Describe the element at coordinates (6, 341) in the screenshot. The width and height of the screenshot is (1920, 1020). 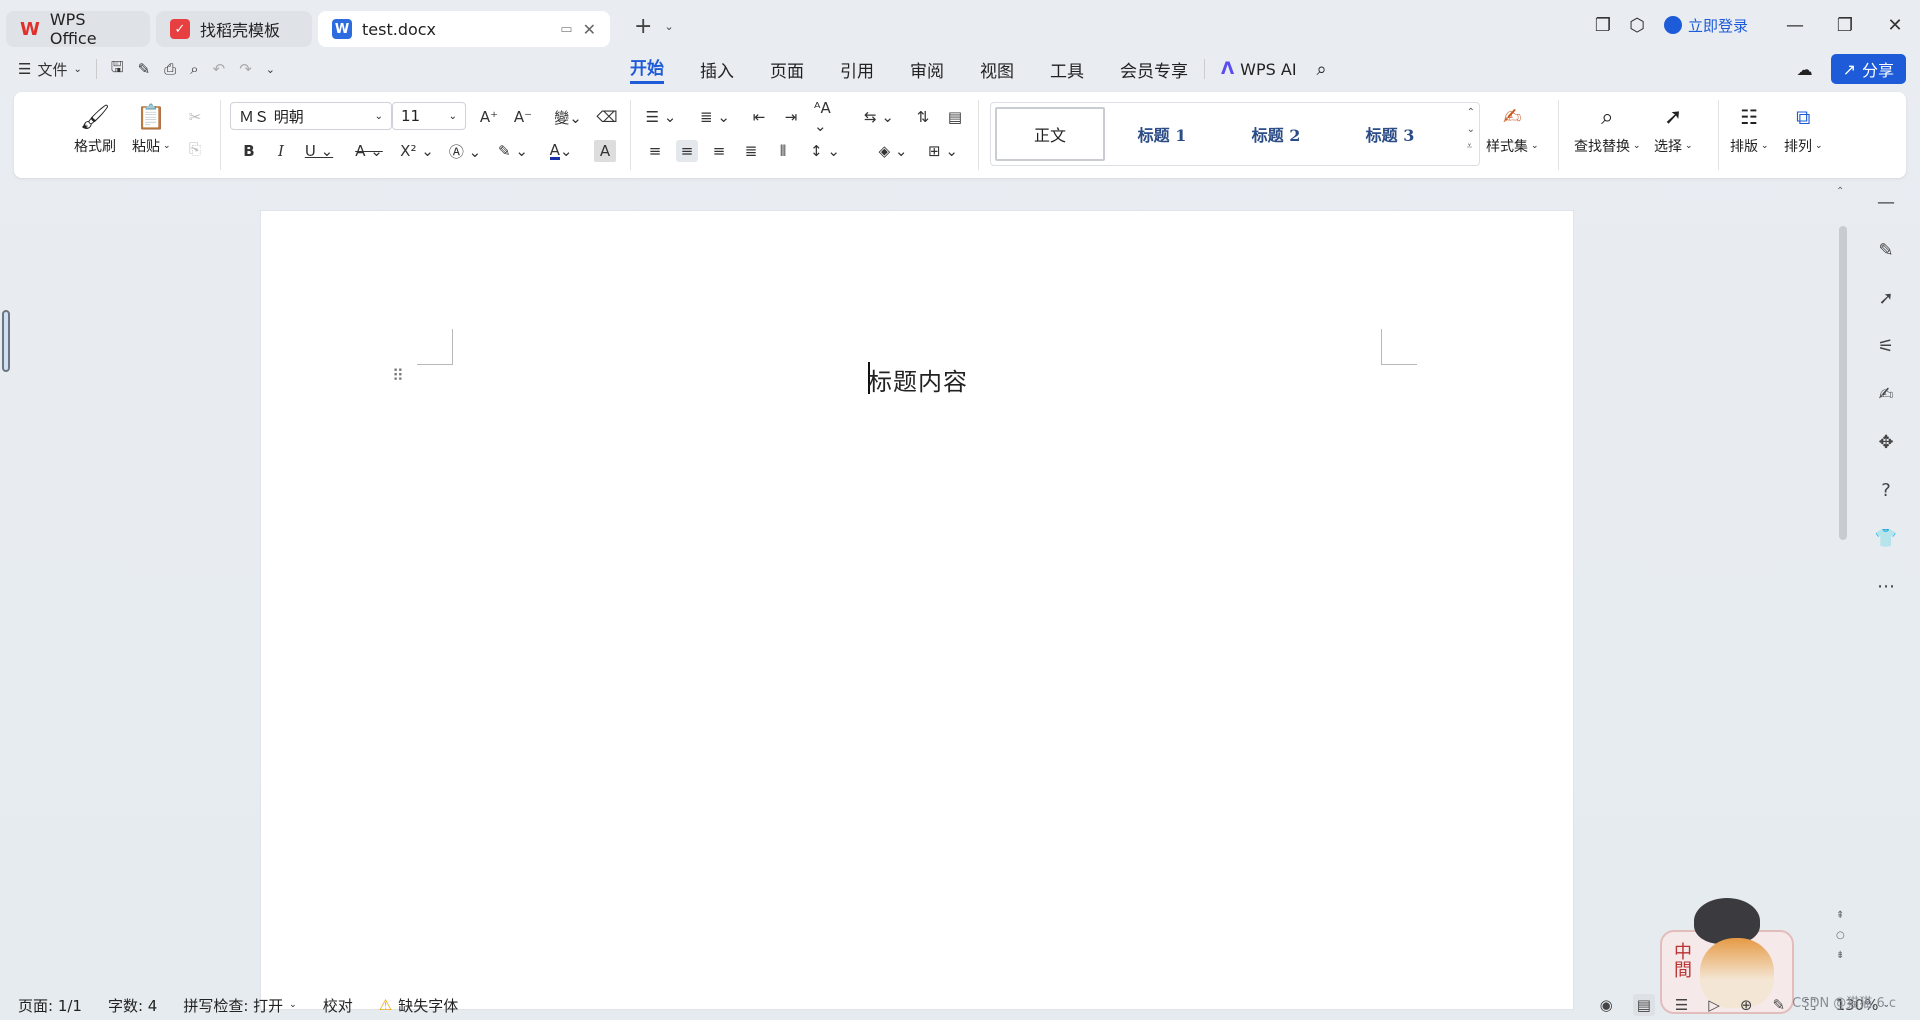
I see `navigation-panel-handle` at that location.